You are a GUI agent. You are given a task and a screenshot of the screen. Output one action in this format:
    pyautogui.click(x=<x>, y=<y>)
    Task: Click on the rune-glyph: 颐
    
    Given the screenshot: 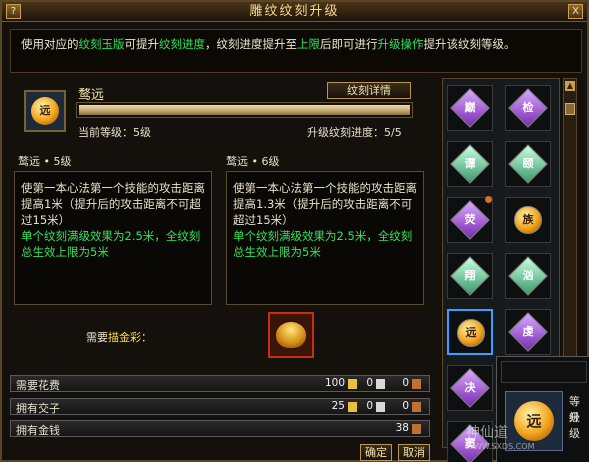 What is the action you would take?
    pyautogui.click(x=528, y=163)
    